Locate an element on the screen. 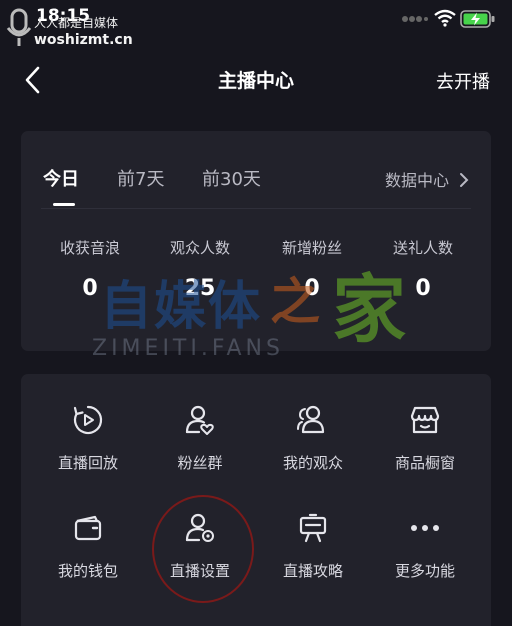 The height and width of the screenshot is (626, 512). tool-product-showcase: 商品橱窗 is located at coordinates (425, 437).